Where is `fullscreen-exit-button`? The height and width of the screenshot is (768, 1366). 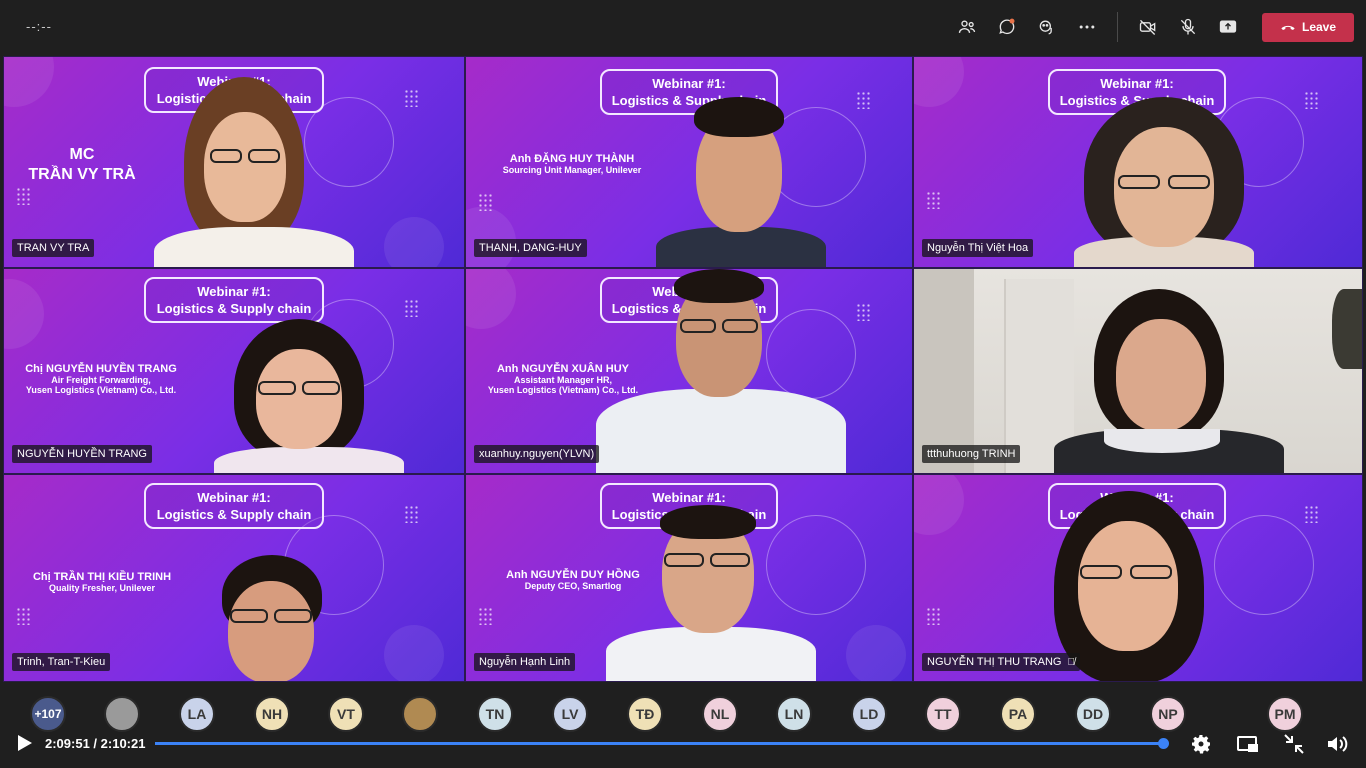 fullscreen-exit-button is located at coordinates (1294, 744).